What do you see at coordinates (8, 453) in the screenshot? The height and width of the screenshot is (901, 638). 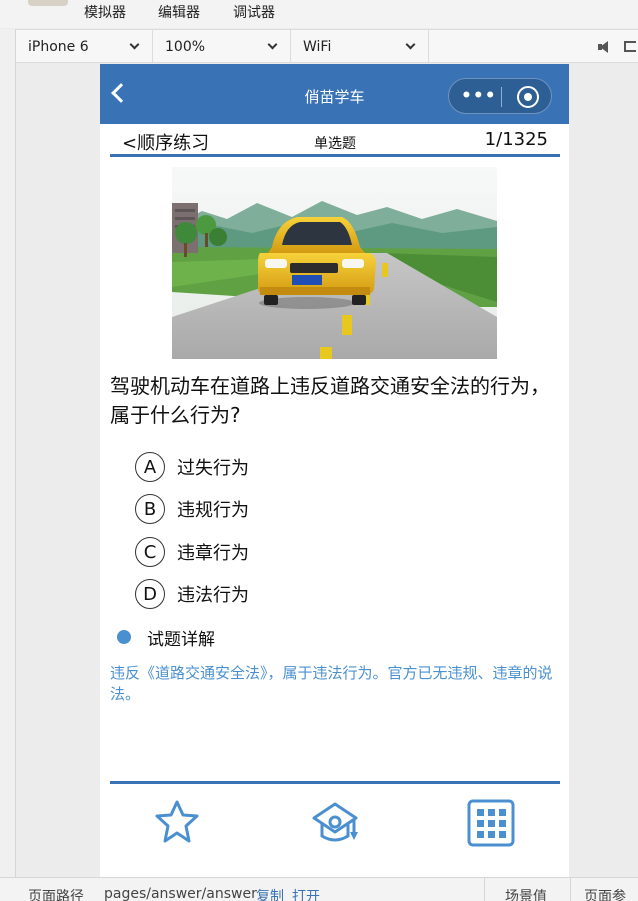 I see `left-gutter` at bounding box center [8, 453].